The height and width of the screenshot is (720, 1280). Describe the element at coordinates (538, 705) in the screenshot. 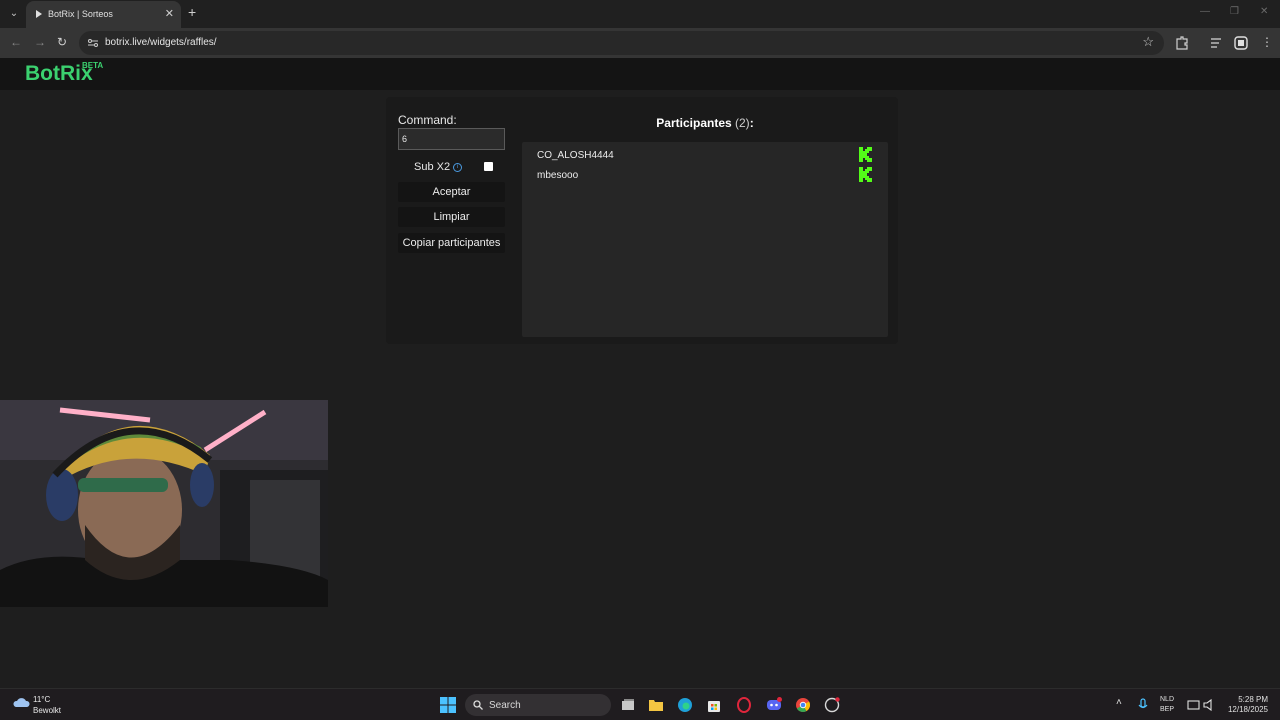

I see `taskbar-search: Search` at that location.